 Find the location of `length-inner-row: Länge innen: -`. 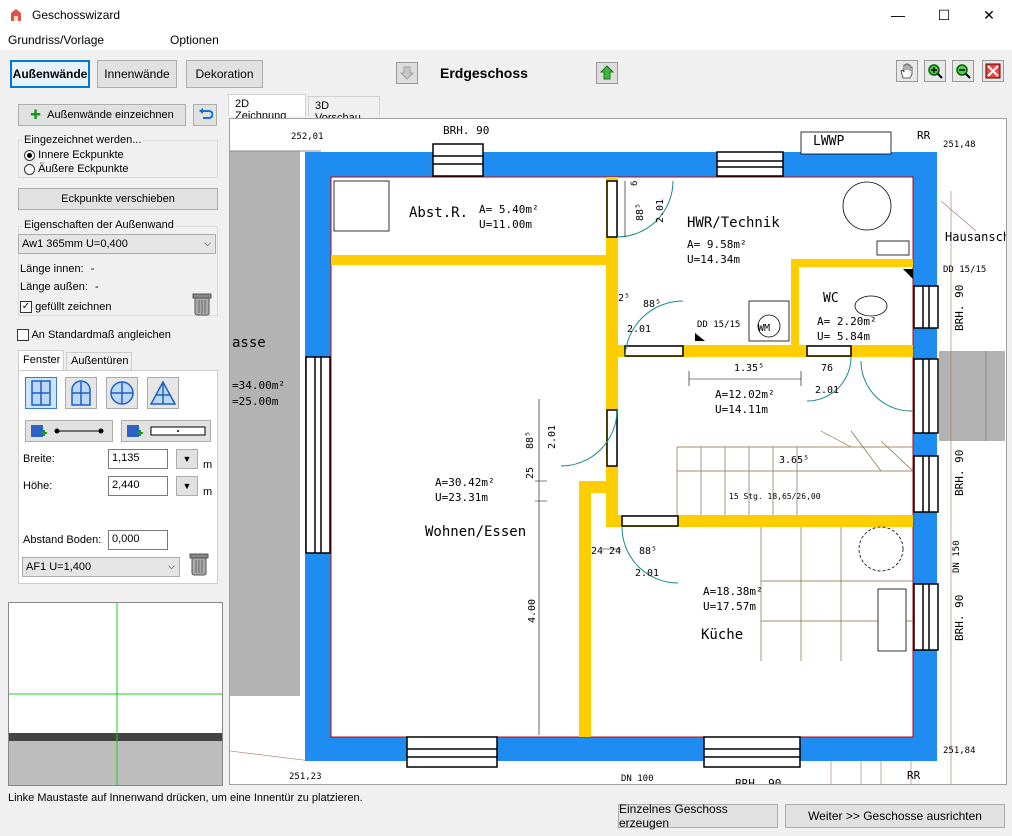

length-inner-row: Länge innen: - is located at coordinates (57, 269).